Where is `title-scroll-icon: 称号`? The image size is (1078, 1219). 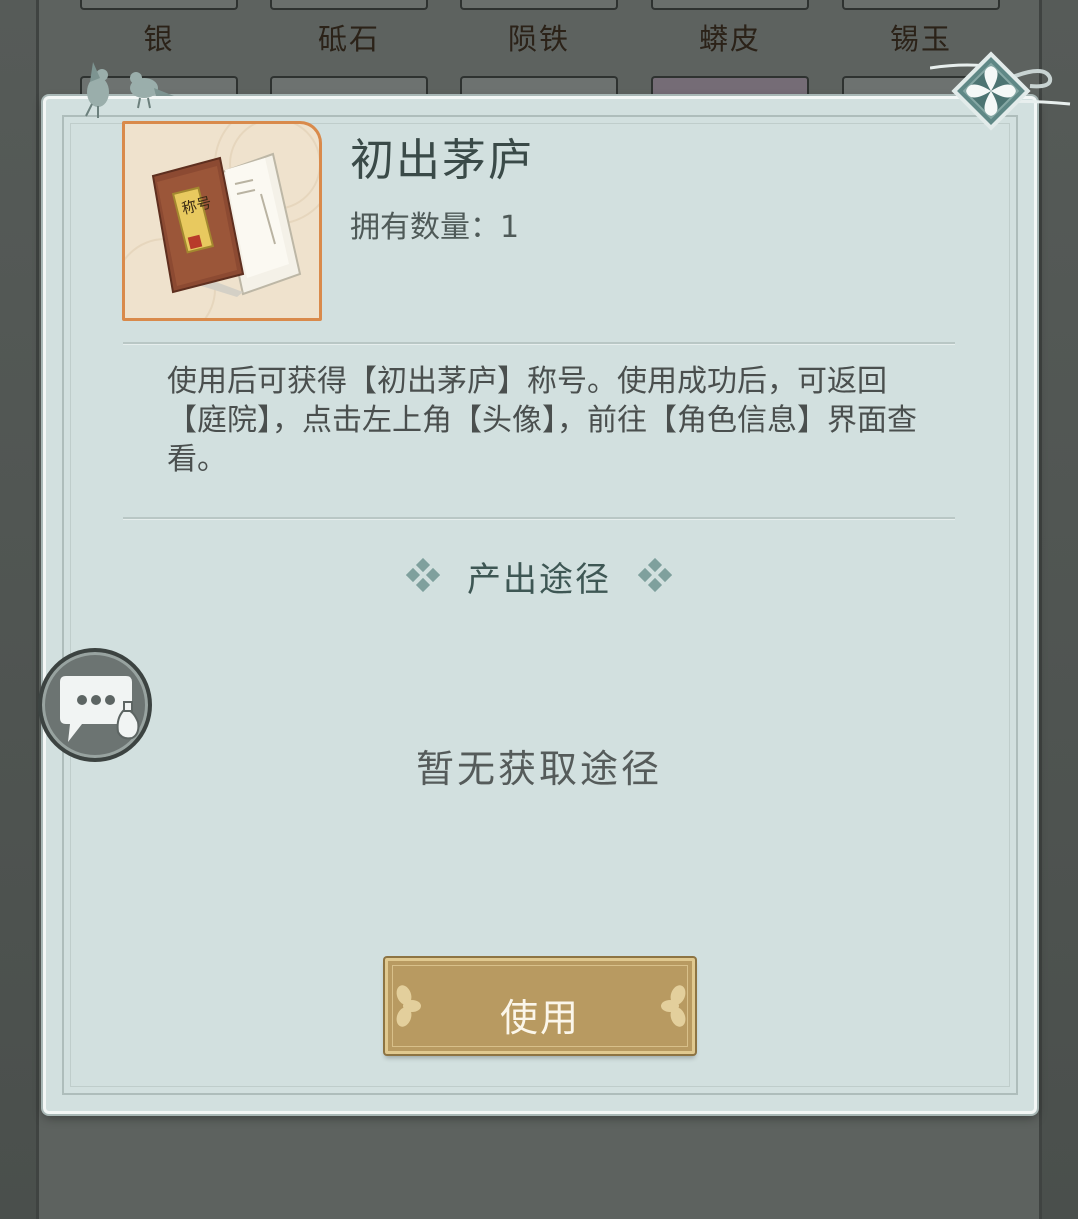
title-scroll-icon: 称号 is located at coordinates (225, 221).